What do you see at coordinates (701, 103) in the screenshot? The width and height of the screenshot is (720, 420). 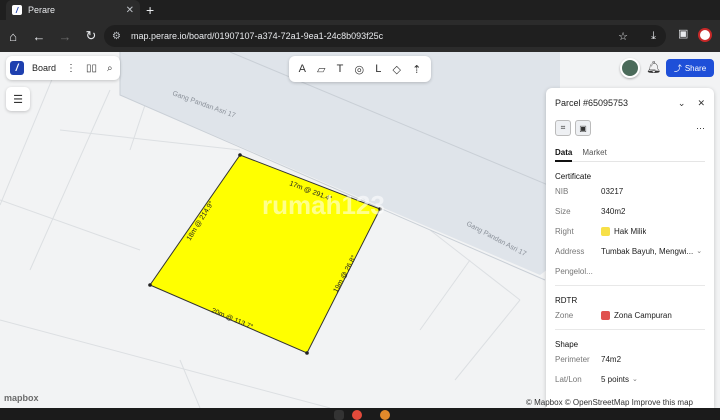 I see `close-icon: ✕` at bounding box center [701, 103].